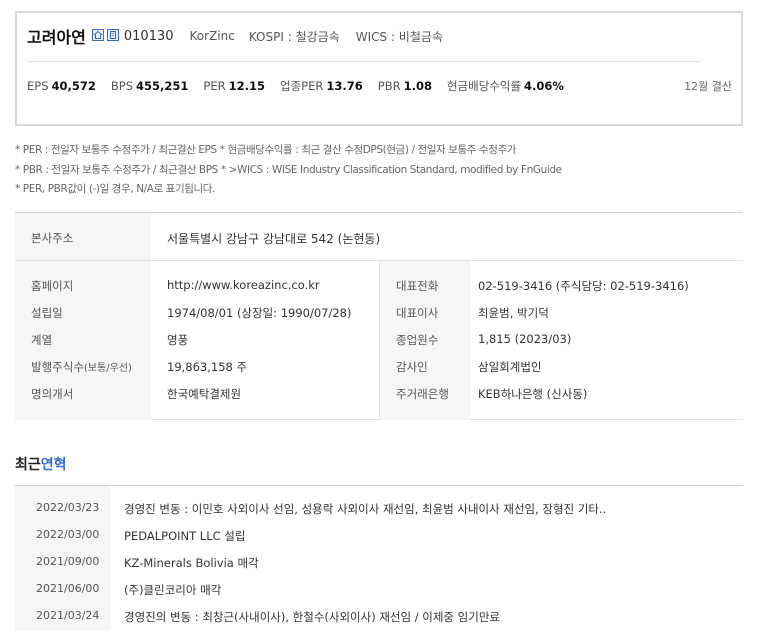 This screenshot has width=759, height=631. What do you see at coordinates (533, 394) in the screenshot?
I see `info-value: KEB하나은행 (신사동)` at bounding box center [533, 394].